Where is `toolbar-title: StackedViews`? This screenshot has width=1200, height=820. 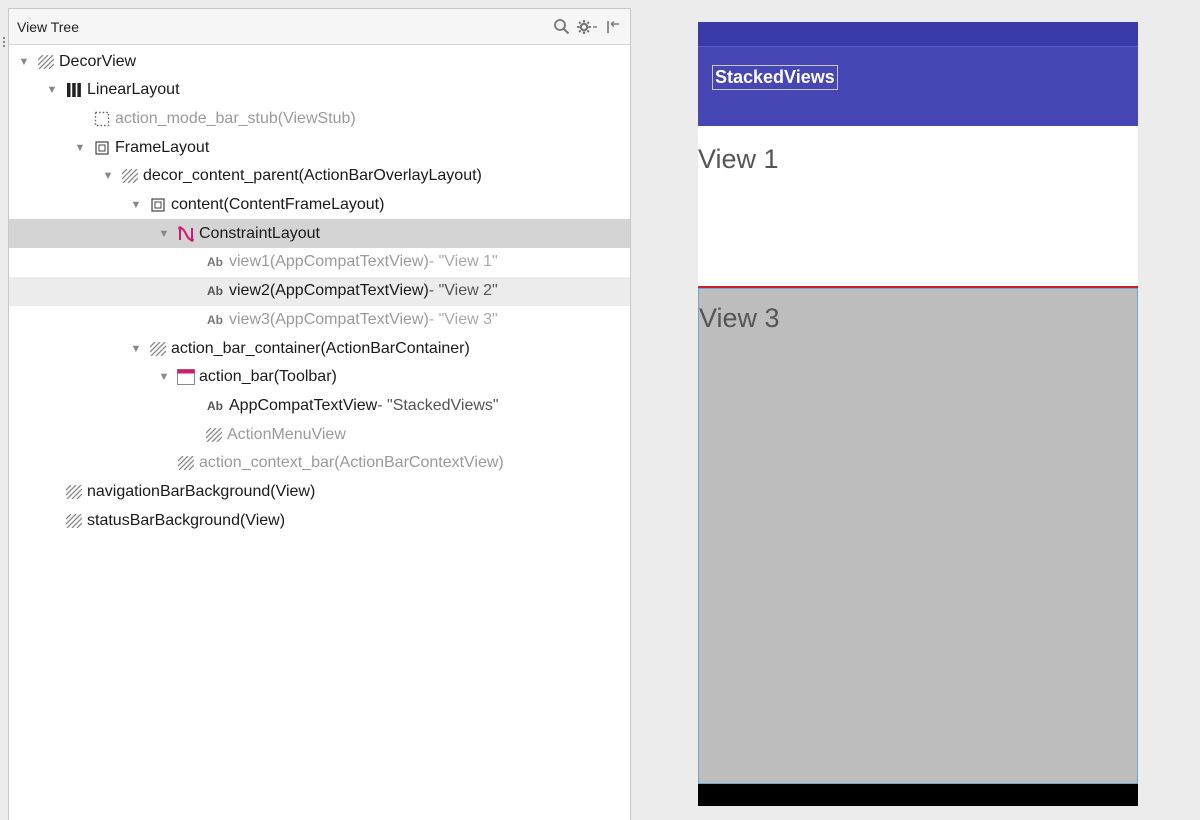
toolbar-title: StackedViews is located at coordinates (775, 77).